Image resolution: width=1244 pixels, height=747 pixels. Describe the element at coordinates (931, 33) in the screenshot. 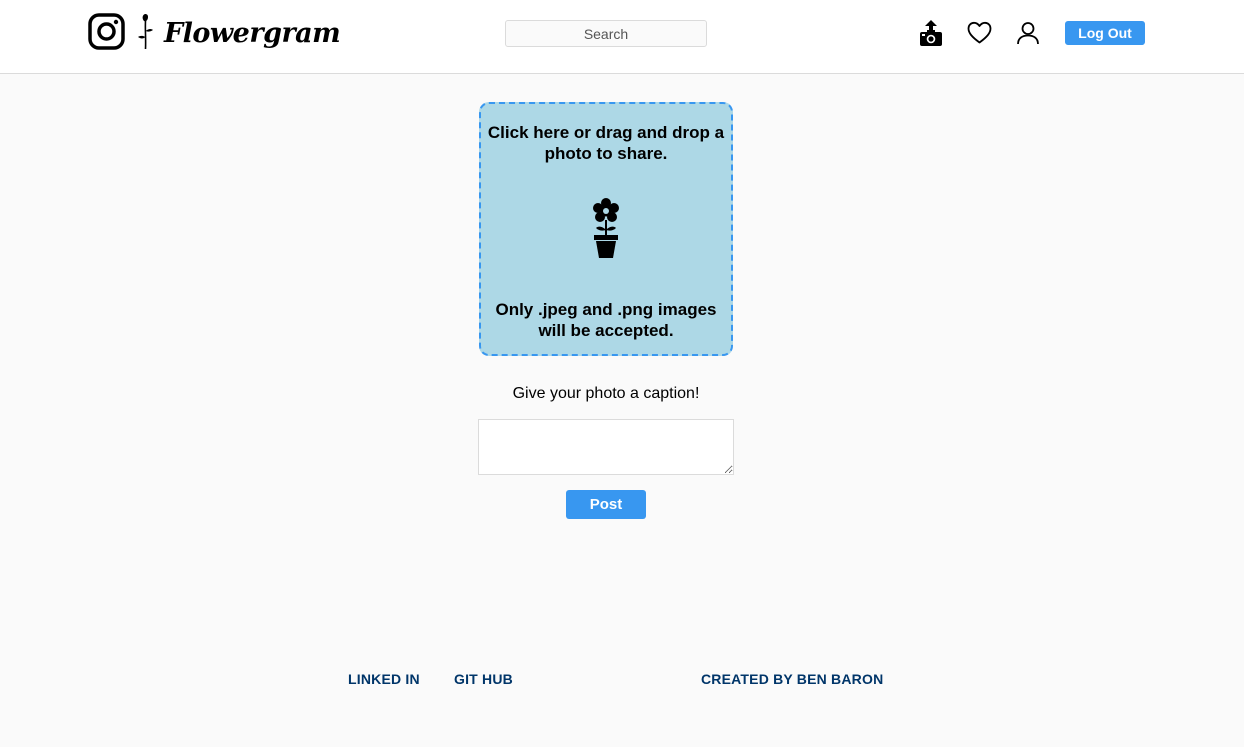

I see `upload-photo-icon` at that location.